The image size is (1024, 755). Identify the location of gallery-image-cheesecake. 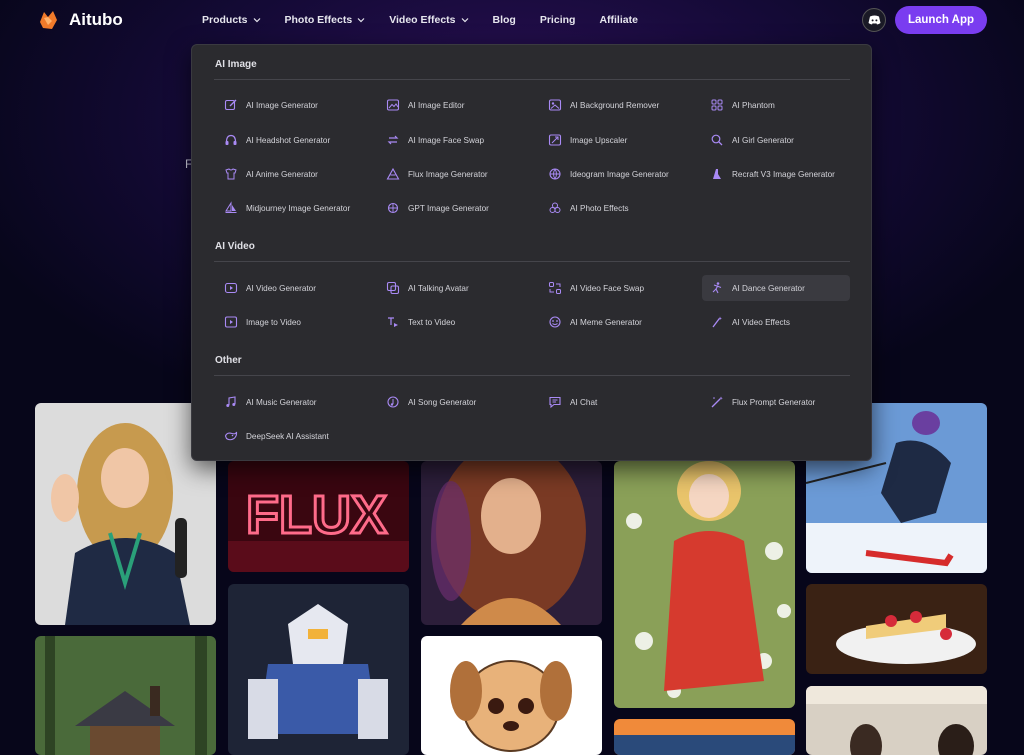
(896, 629).